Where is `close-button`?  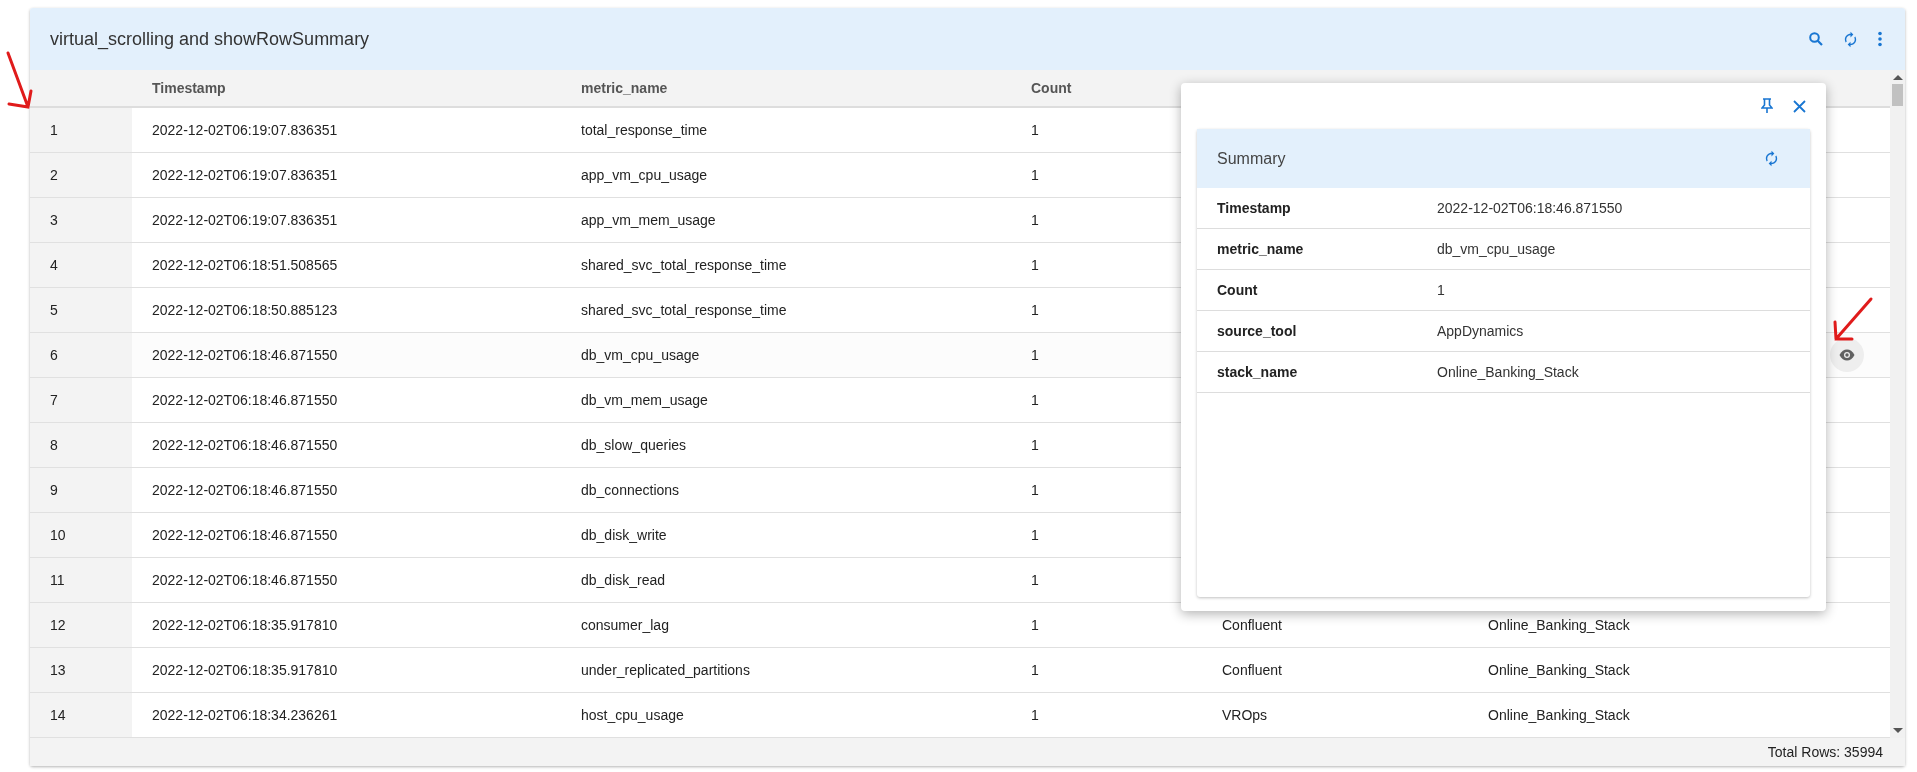 close-button is located at coordinates (1799, 106).